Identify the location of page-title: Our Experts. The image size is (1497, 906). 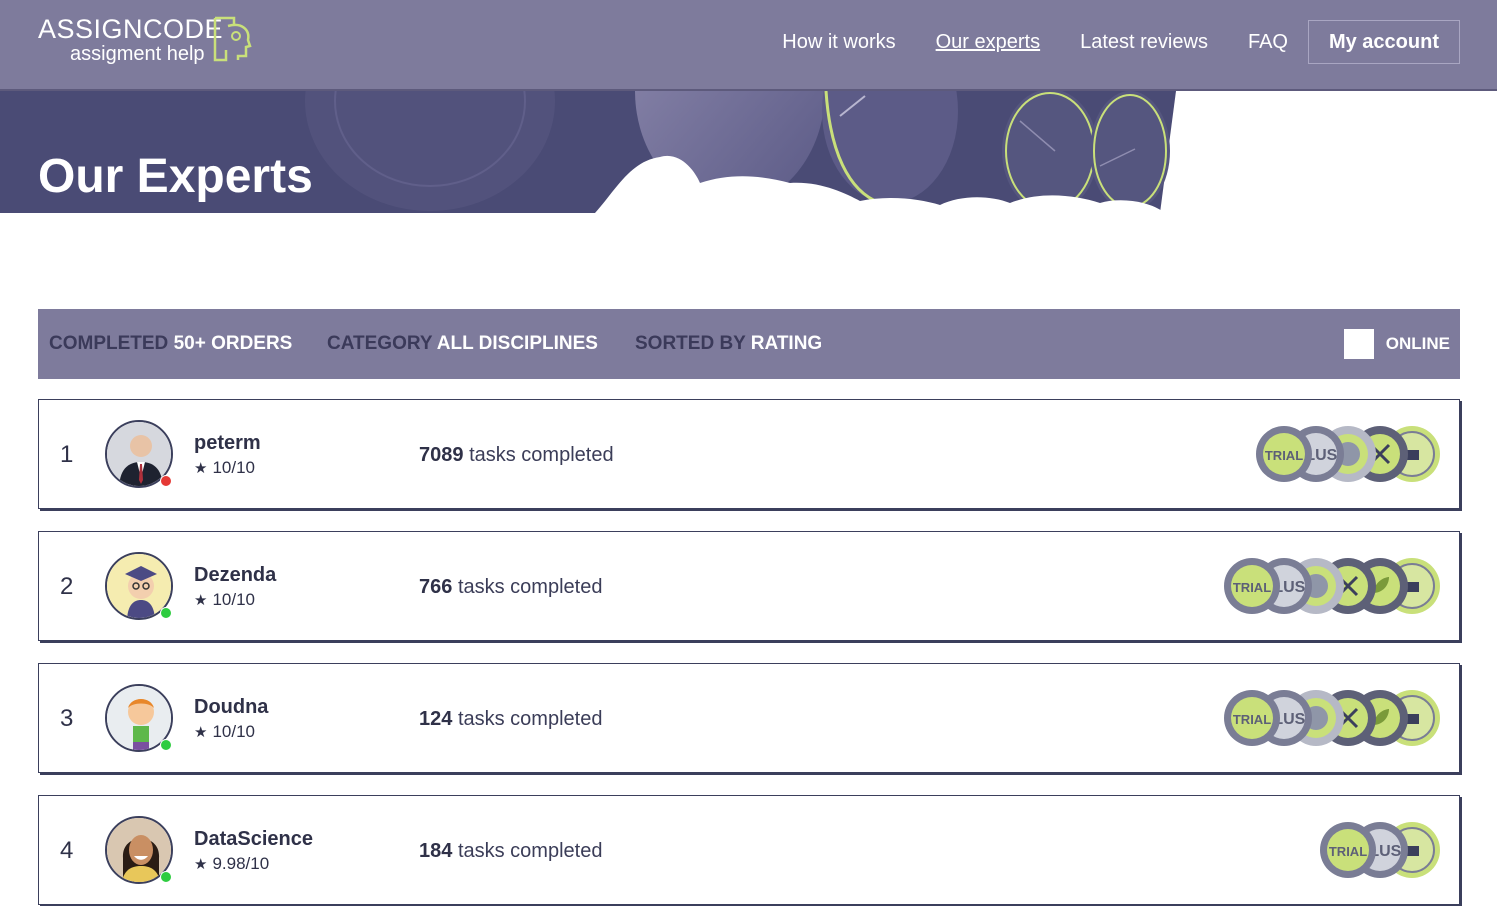
(175, 176).